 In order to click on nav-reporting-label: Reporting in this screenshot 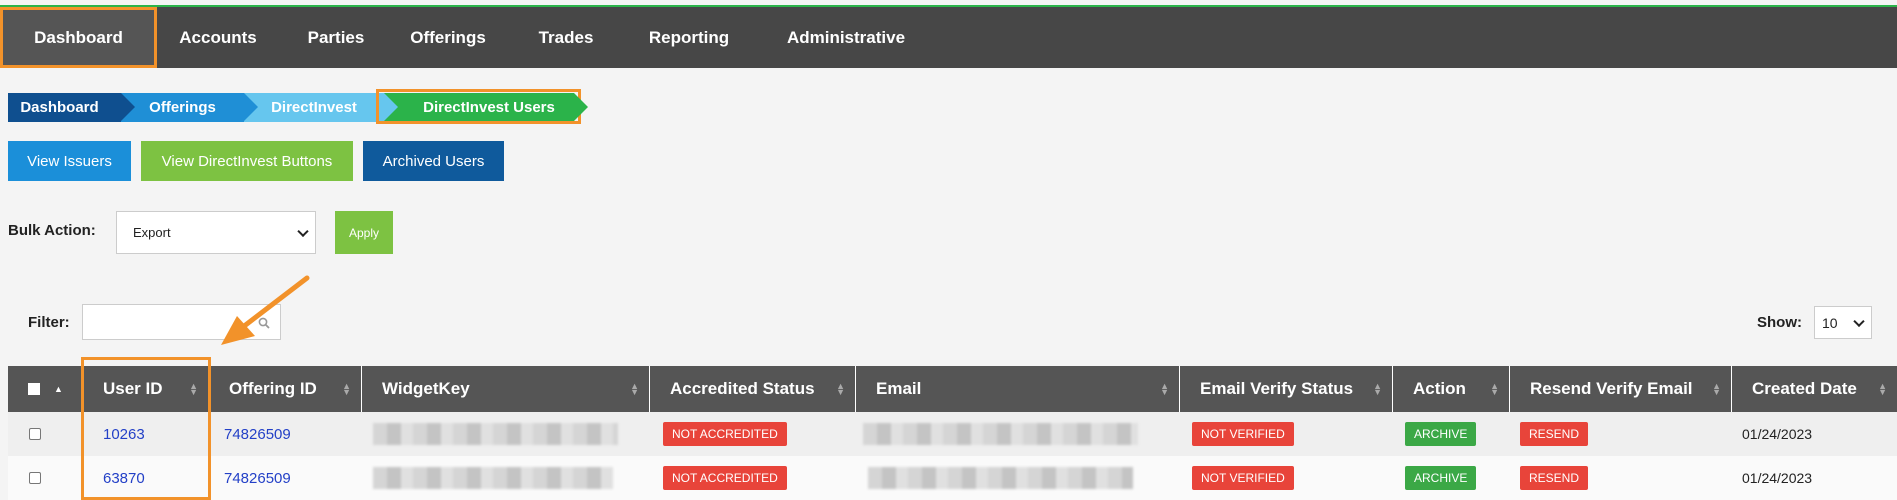, I will do `click(689, 37)`.